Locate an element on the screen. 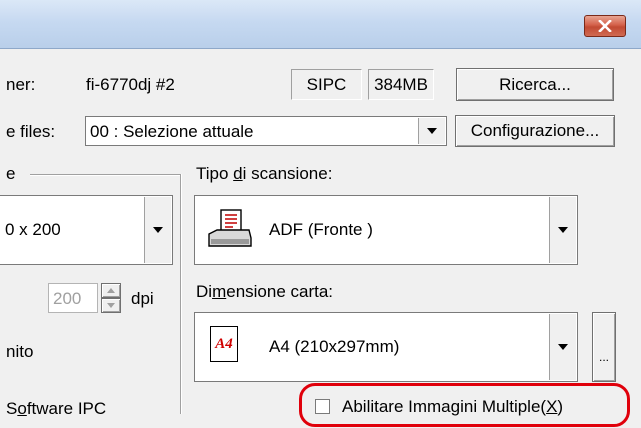 This screenshot has width=641, height=428. multi-image-checkbox is located at coordinates (322, 406).